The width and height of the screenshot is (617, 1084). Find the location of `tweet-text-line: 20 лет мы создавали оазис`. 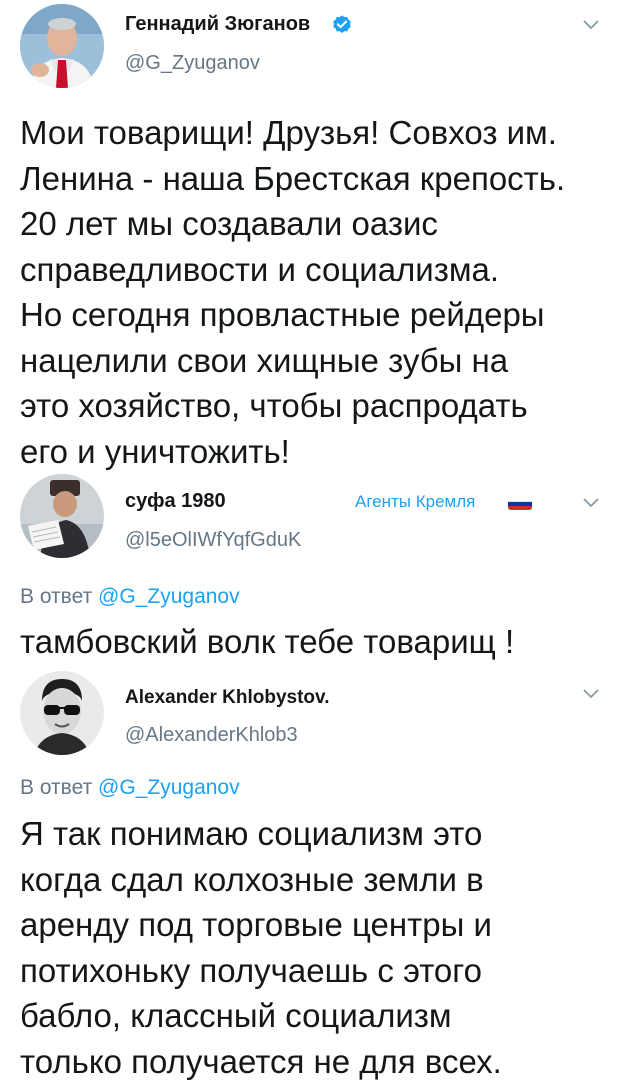

tweet-text-line: 20 лет мы создавали оазис is located at coordinates (312, 224).